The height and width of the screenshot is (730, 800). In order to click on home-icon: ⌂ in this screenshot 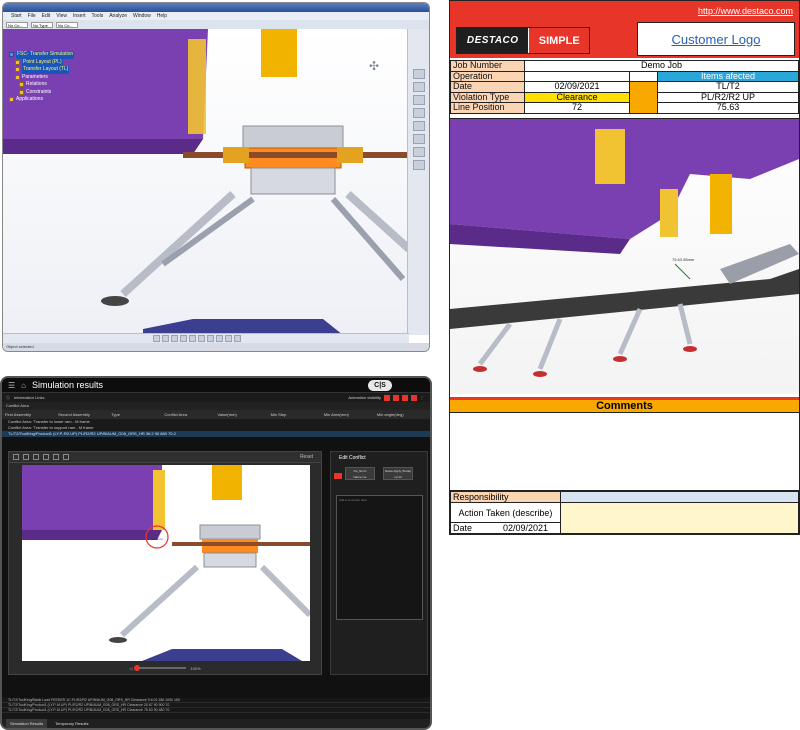, I will do `click(23, 385)`.